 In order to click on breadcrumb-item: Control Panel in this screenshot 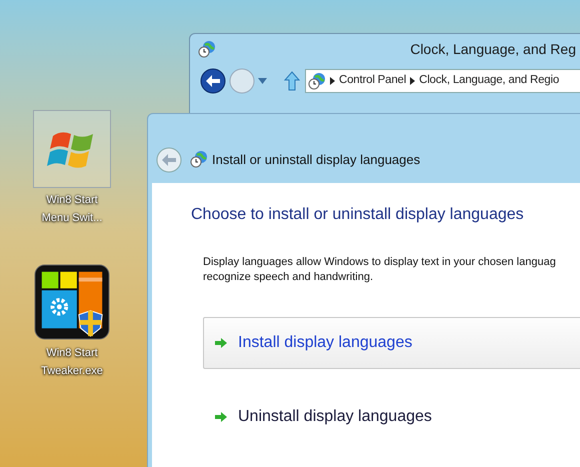, I will do `click(372, 81)`.